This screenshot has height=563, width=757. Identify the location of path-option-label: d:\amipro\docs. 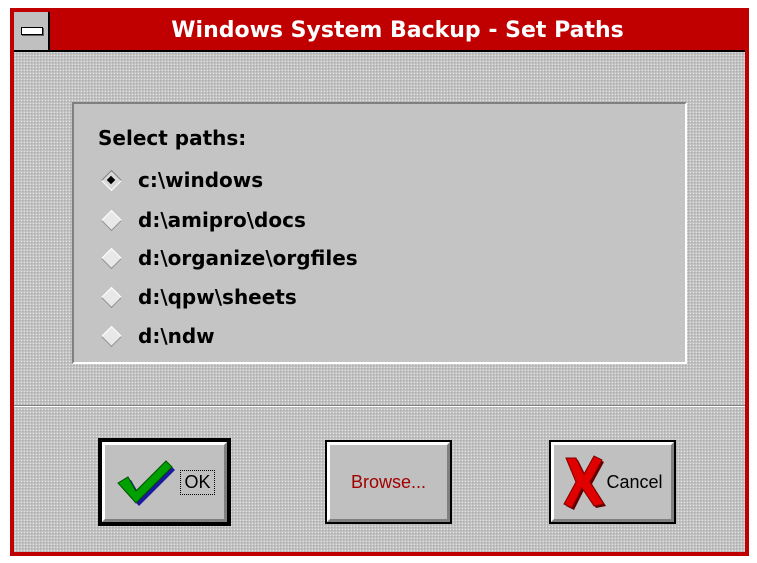
(222, 220).